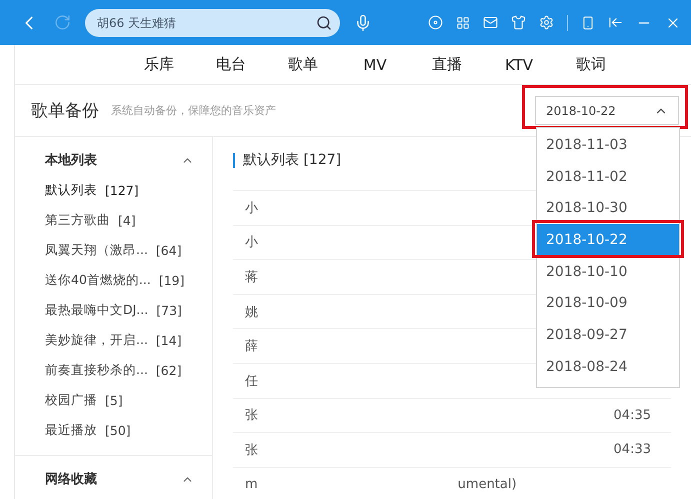 This screenshot has width=691, height=499. Describe the element at coordinates (113, 430) in the screenshot. I see `playlist-item: 最近播放 [50]` at that location.